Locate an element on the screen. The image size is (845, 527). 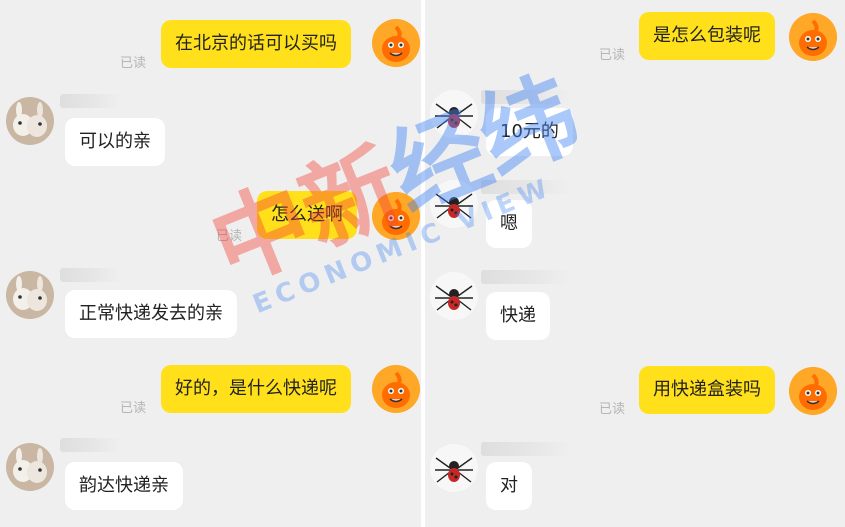
message-bubble-incoming: 对 is located at coordinates (509, 486).